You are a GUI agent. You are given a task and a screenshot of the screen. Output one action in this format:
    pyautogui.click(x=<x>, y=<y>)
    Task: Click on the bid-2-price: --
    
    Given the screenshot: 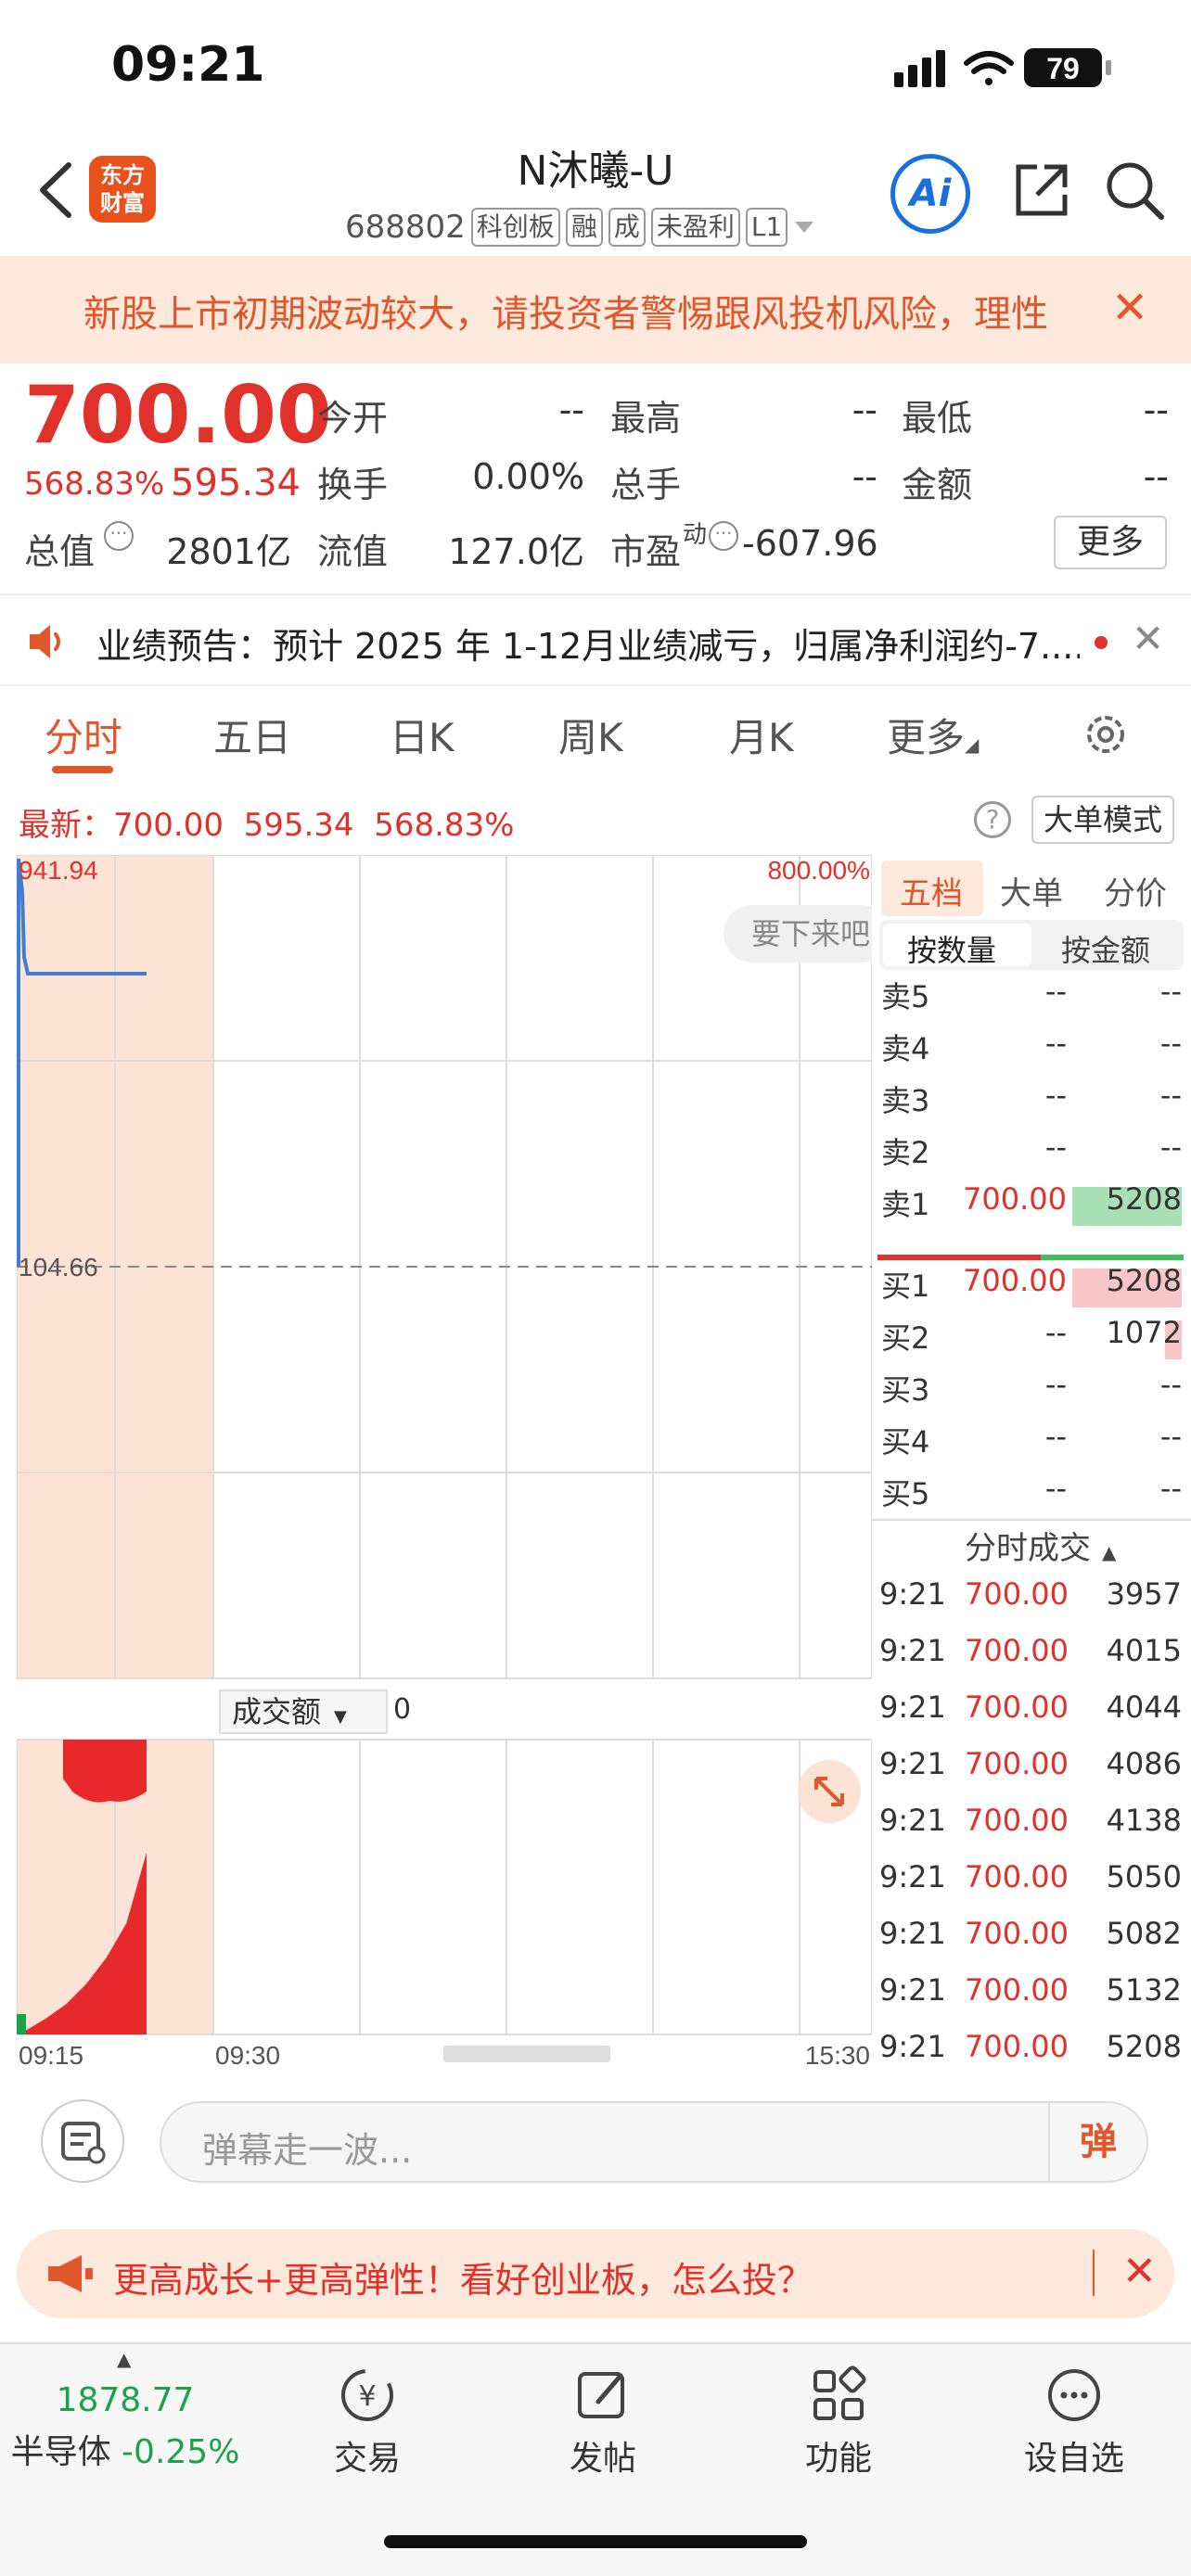 What is the action you would take?
    pyautogui.click(x=1055, y=1332)
    